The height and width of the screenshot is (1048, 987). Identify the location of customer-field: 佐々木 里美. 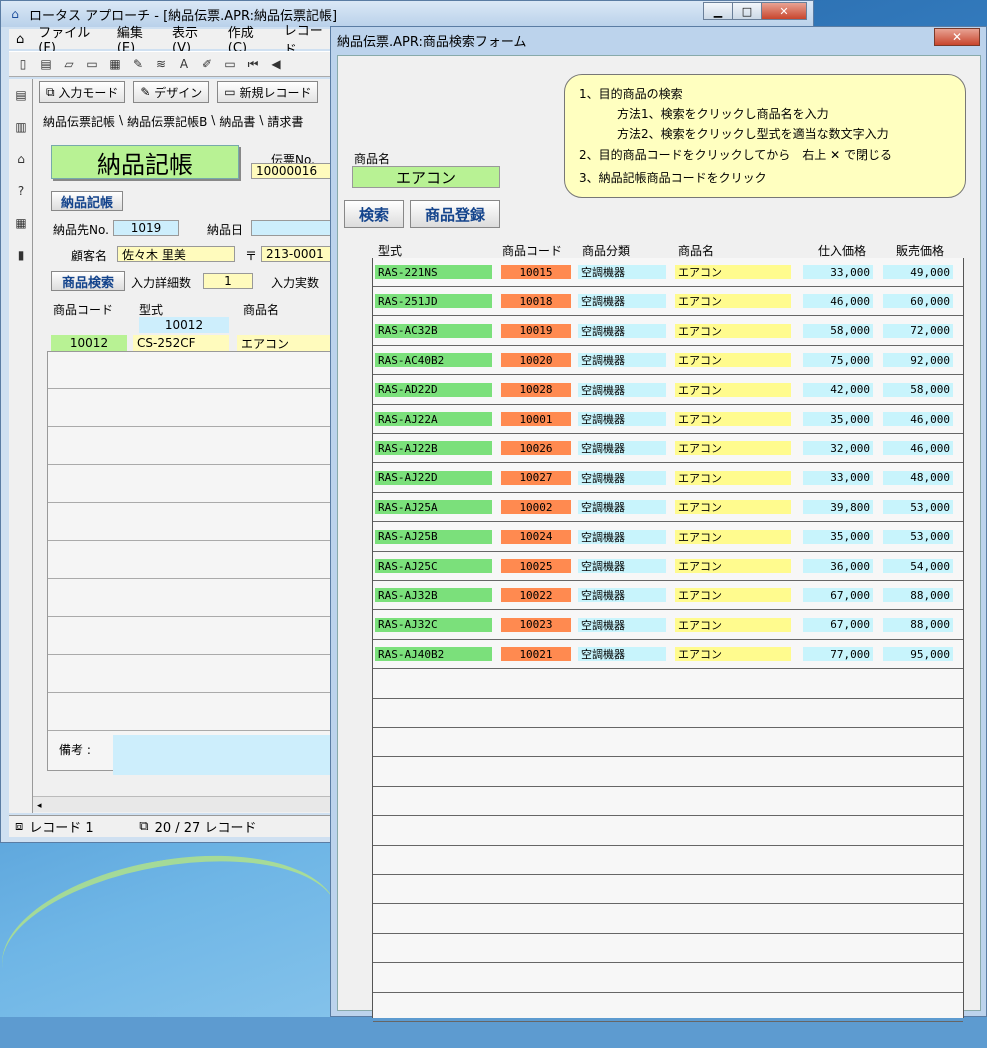
(176, 254).